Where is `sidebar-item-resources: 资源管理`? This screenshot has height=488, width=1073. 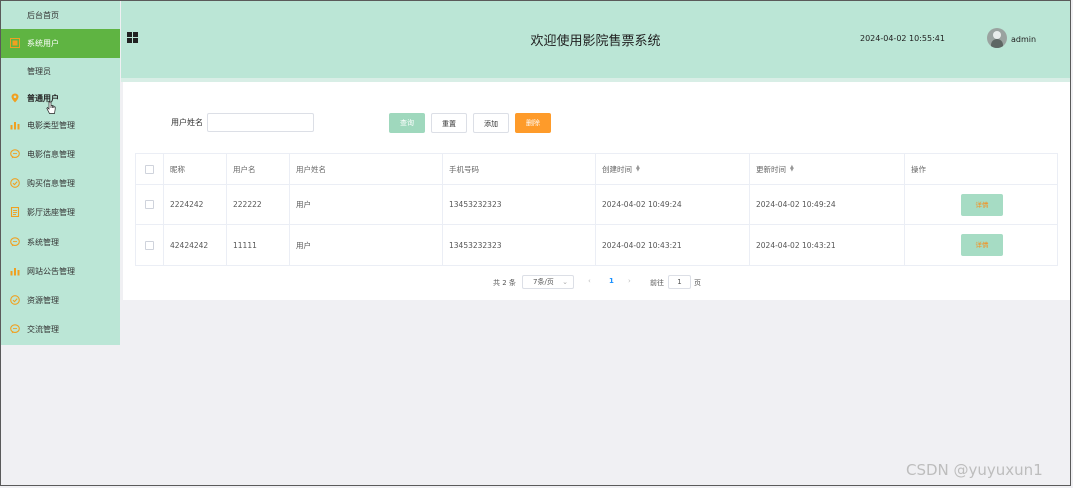
sidebar-item-resources: 资源管理 is located at coordinates (60, 300).